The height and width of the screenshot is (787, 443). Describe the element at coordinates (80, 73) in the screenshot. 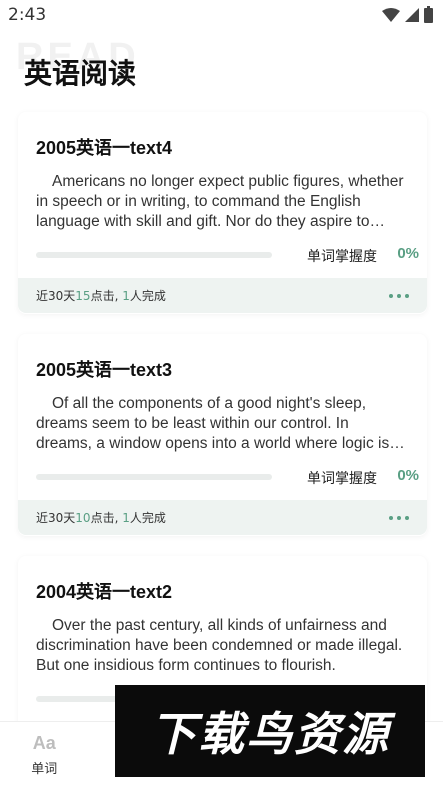

I see `page-title: 英语阅读` at that location.